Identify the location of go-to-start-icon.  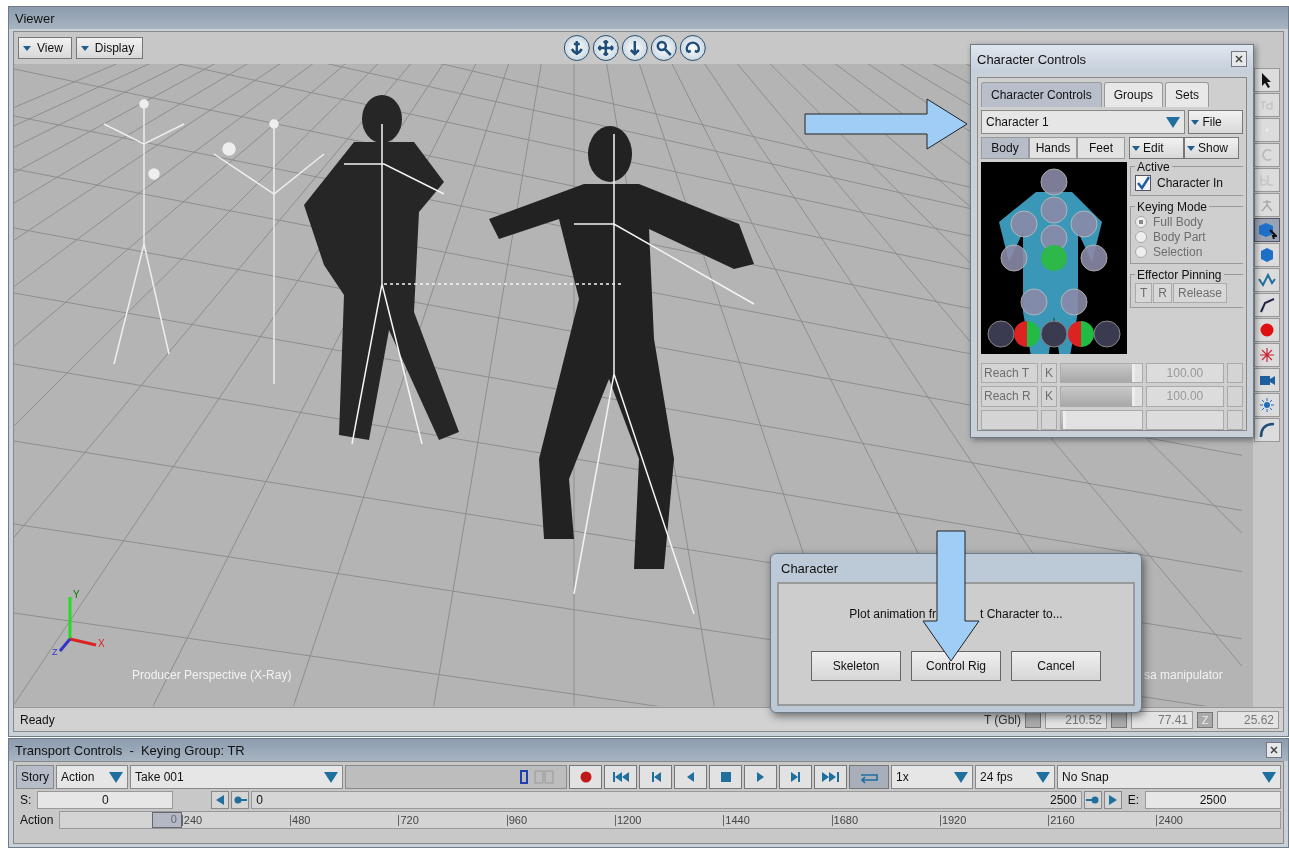
(620, 777).